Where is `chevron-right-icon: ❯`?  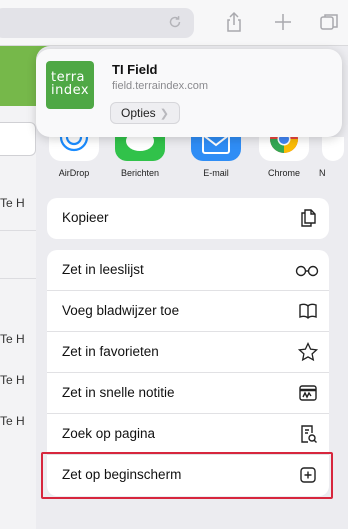
chevron-right-icon: ❯ is located at coordinates (164, 114).